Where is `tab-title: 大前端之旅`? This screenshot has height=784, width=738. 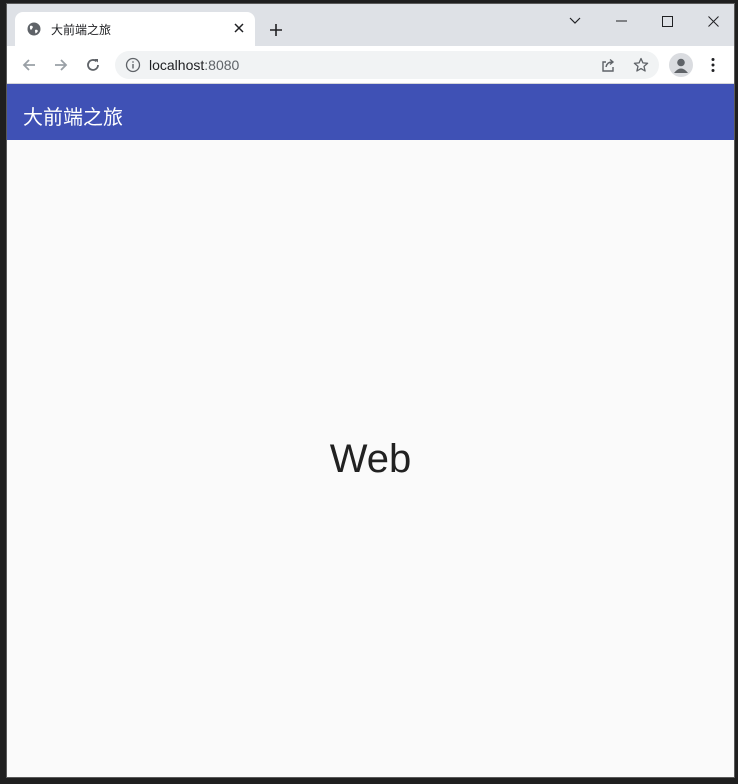
tab-title: 大前端之旅 is located at coordinates (81, 30).